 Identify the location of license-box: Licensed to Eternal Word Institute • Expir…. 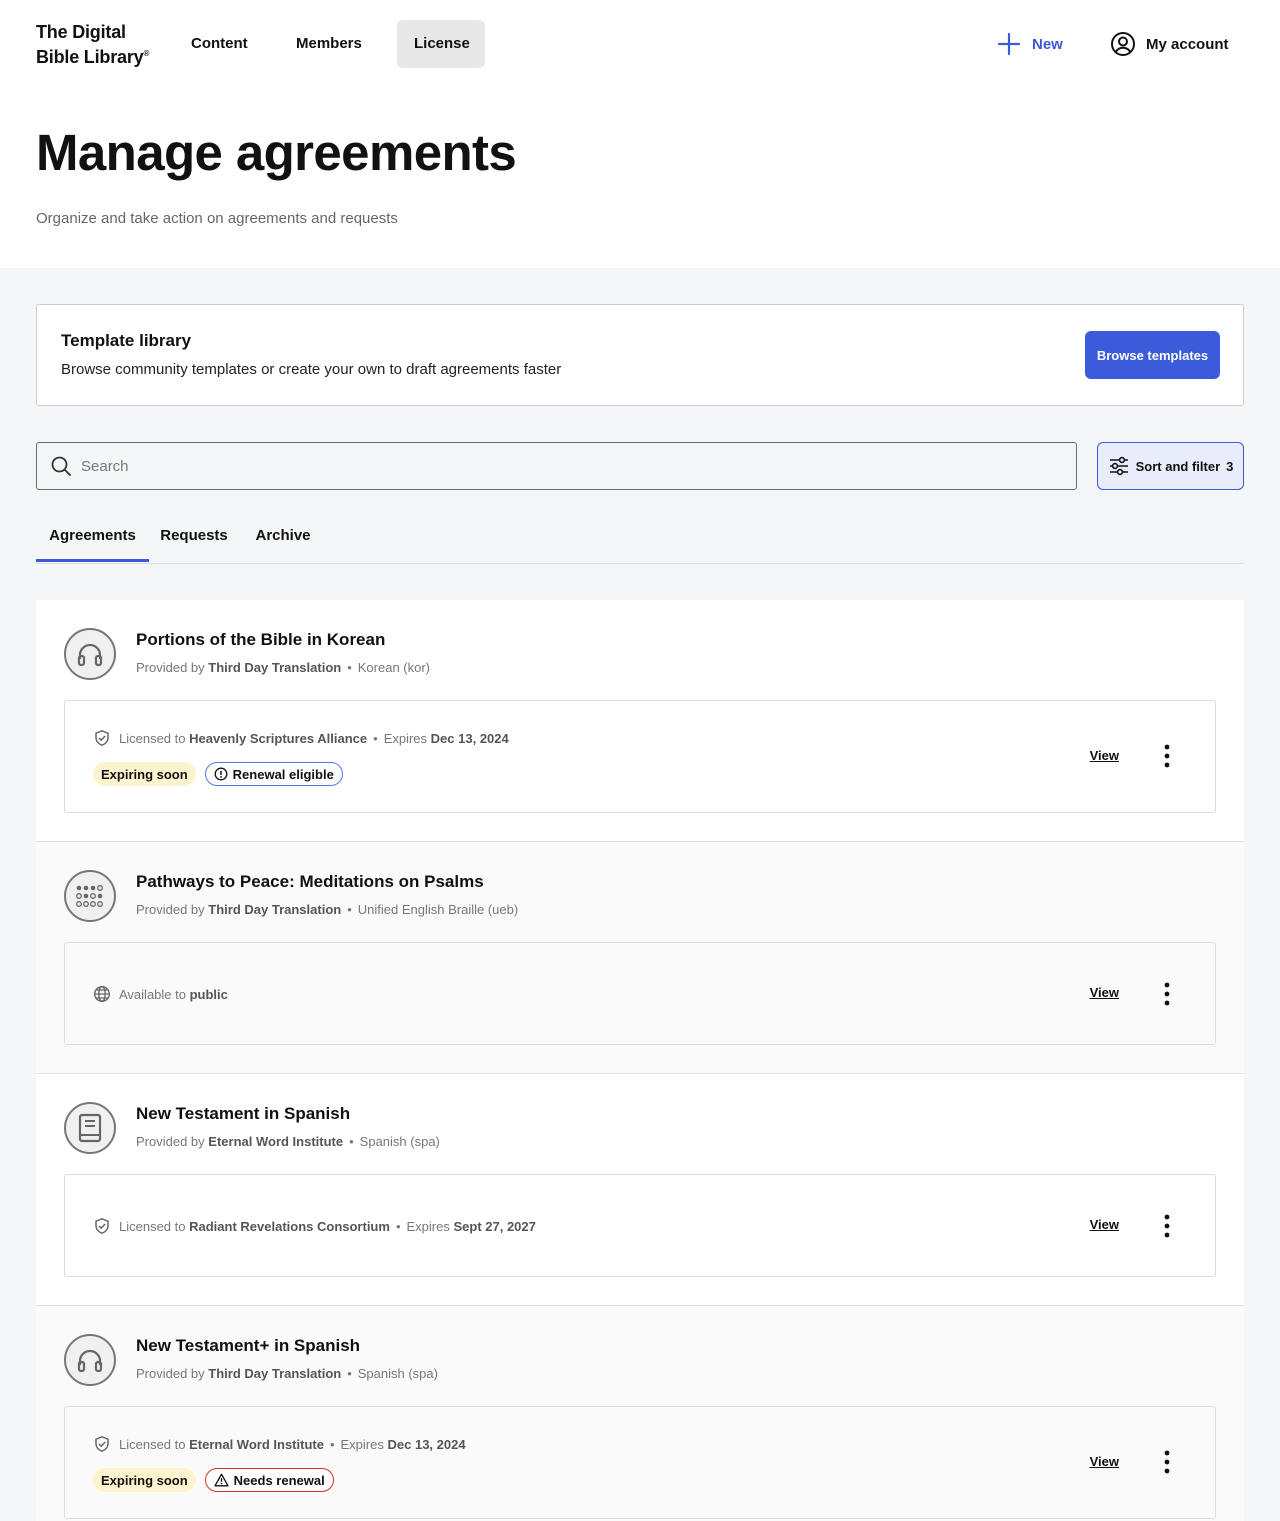
(640, 1462).